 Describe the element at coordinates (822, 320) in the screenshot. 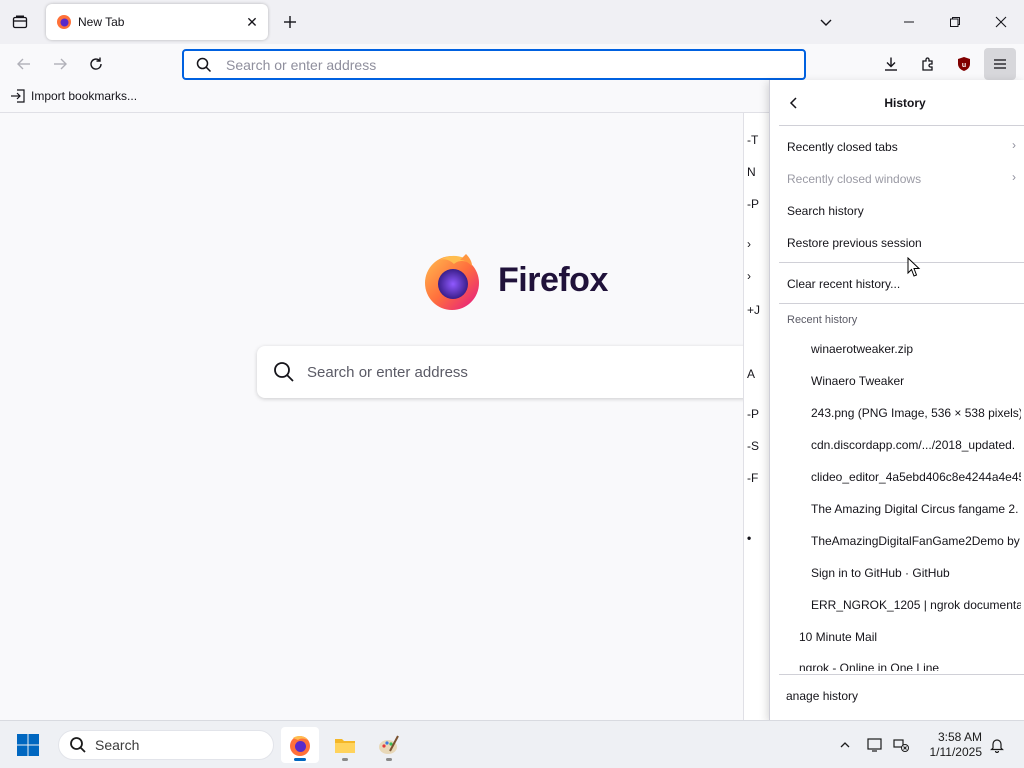

I see `recent-history-header: Recent history` at that location.